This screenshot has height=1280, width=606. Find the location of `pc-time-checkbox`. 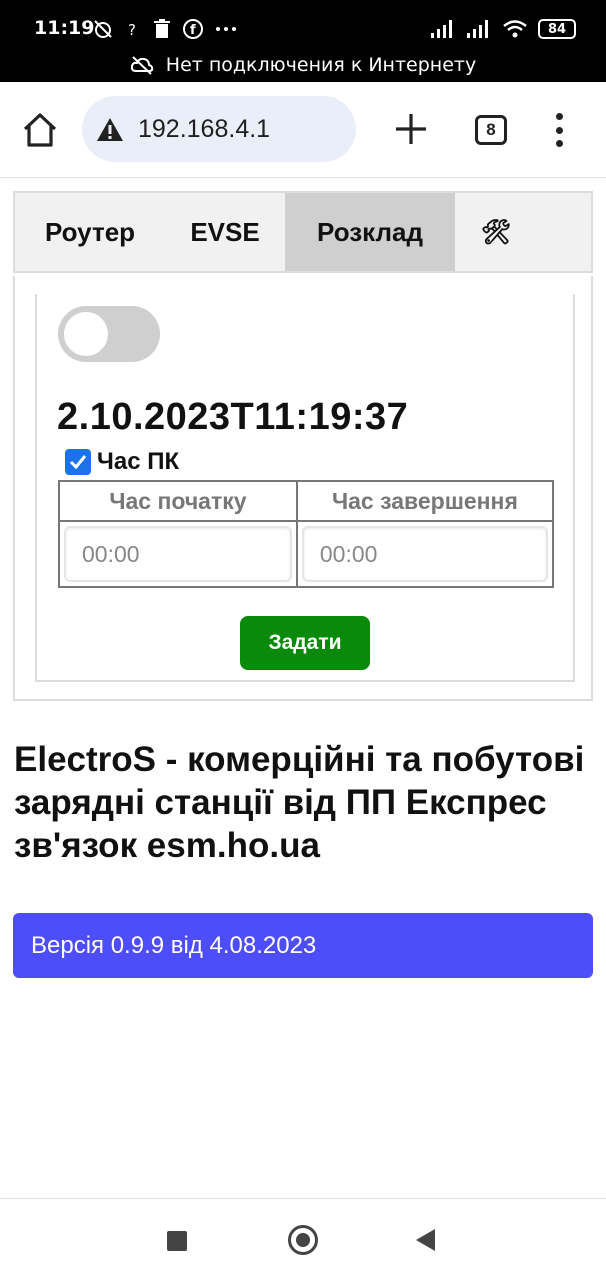

pc-time-checkbox is located at coordinates (78, 462).